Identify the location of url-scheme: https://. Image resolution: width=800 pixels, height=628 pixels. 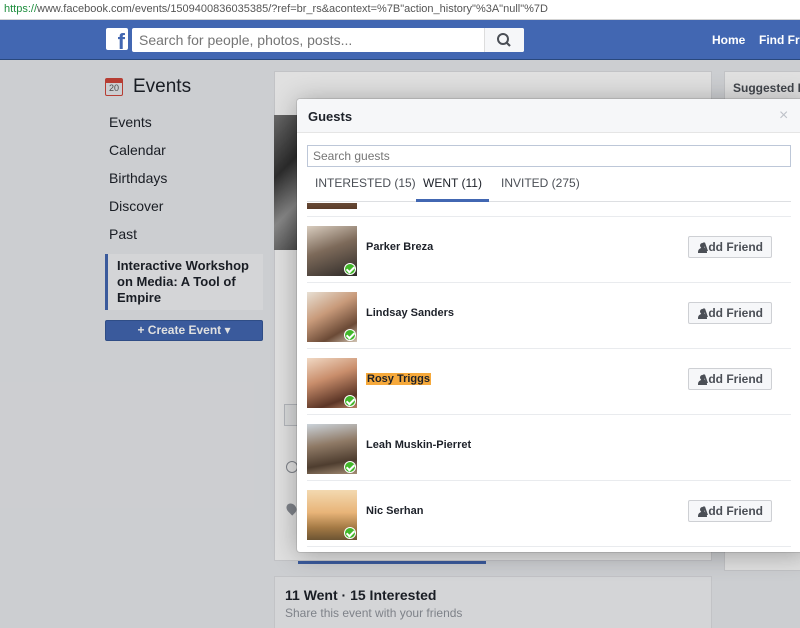
(21, 9).